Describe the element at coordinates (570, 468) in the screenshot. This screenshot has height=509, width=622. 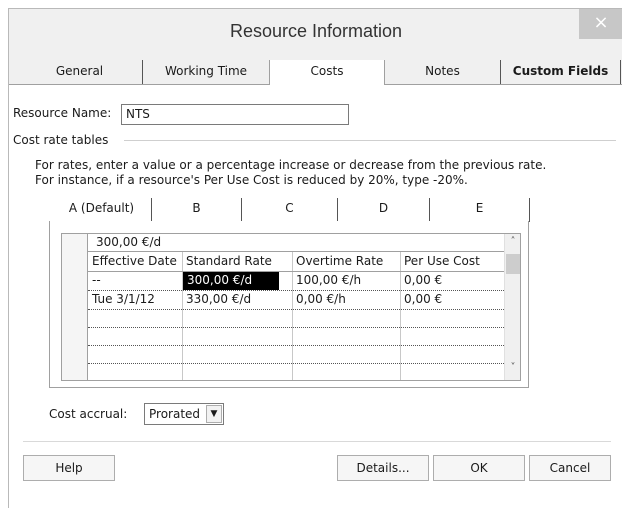
I see `cancel-button: Cancel` at that location.